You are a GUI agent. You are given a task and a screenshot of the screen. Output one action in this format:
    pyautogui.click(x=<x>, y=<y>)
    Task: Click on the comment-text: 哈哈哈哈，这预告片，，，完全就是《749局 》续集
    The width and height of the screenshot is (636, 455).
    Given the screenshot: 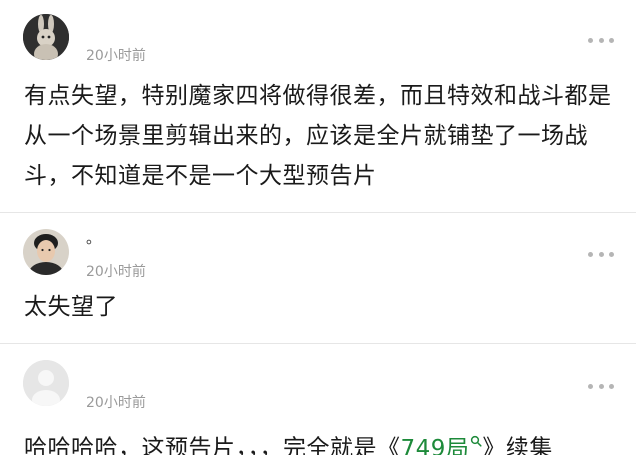 What is the action you would take?
    pyautogui.click(x=324, y=437)
    